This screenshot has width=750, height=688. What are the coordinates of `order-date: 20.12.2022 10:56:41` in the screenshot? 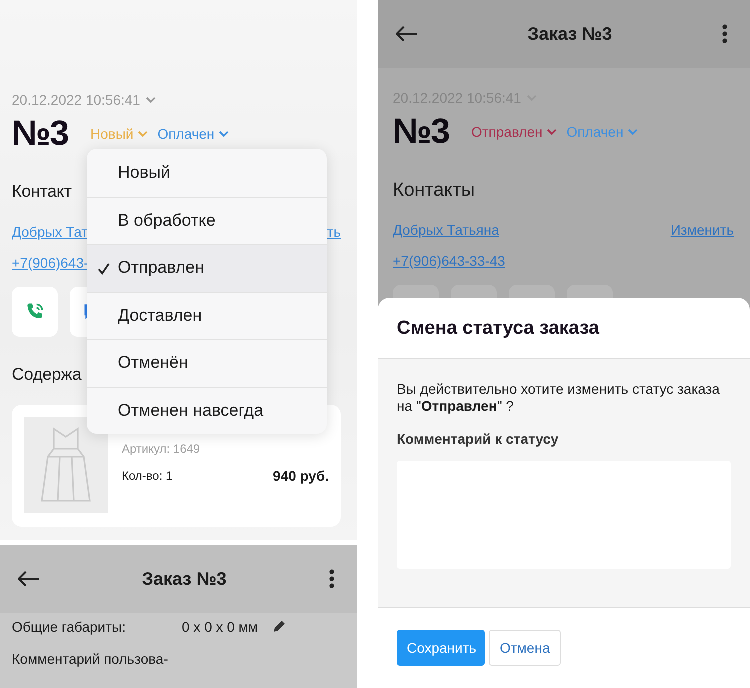 It's located at (76, 100).